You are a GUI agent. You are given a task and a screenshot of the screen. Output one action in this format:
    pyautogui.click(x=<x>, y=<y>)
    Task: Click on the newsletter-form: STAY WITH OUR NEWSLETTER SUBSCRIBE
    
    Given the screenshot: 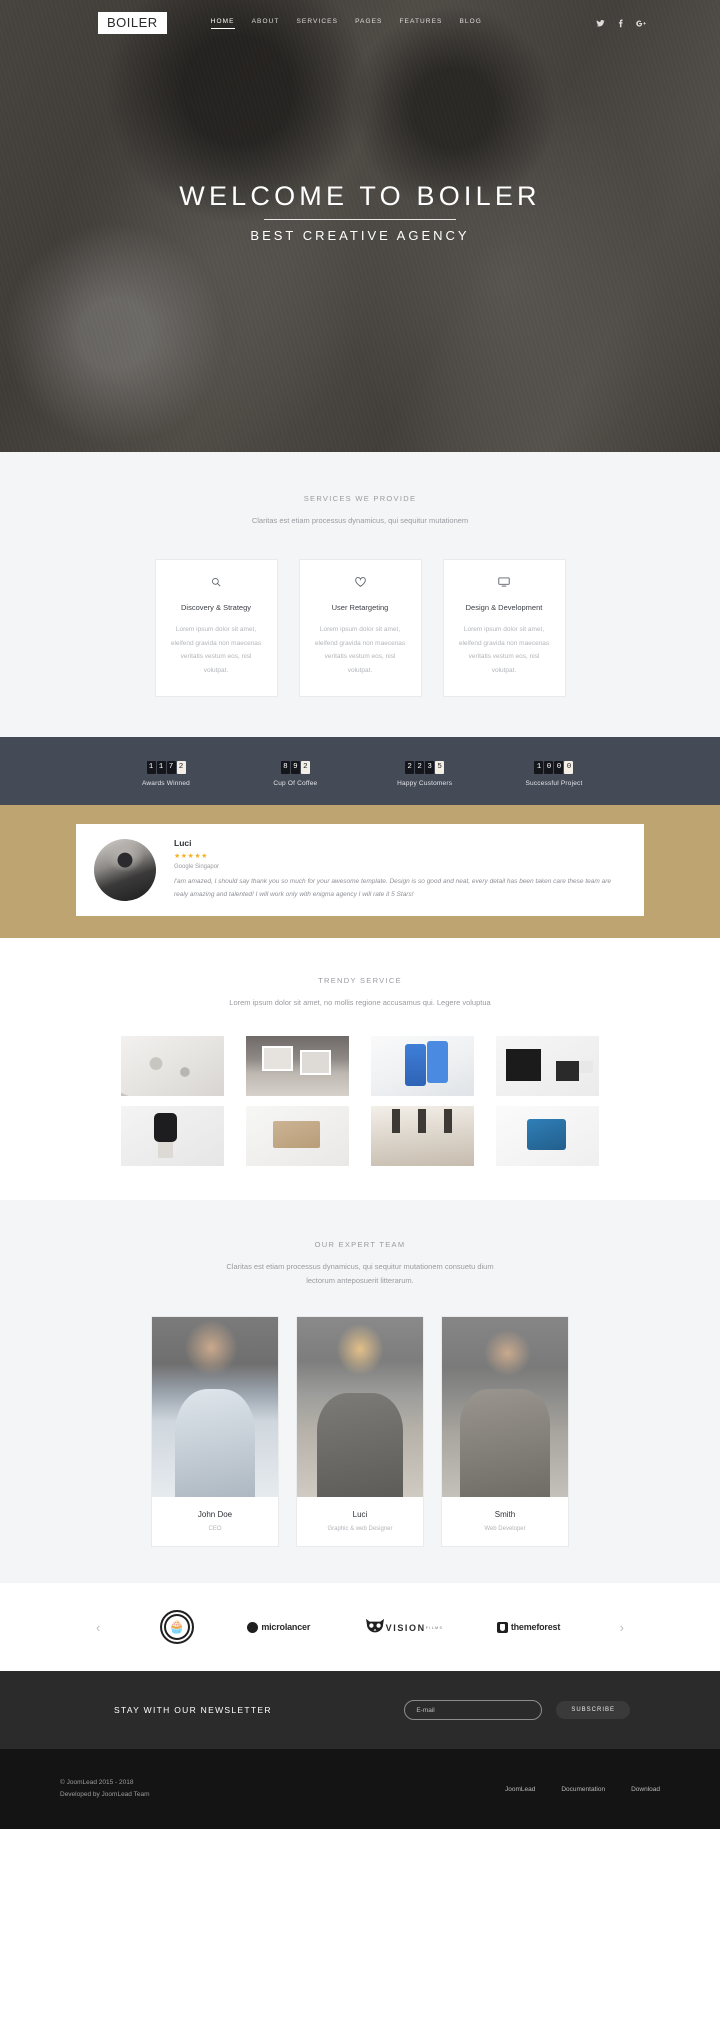 What is the action you would take?
    pyautogui.click(x=360, y=1710)
    